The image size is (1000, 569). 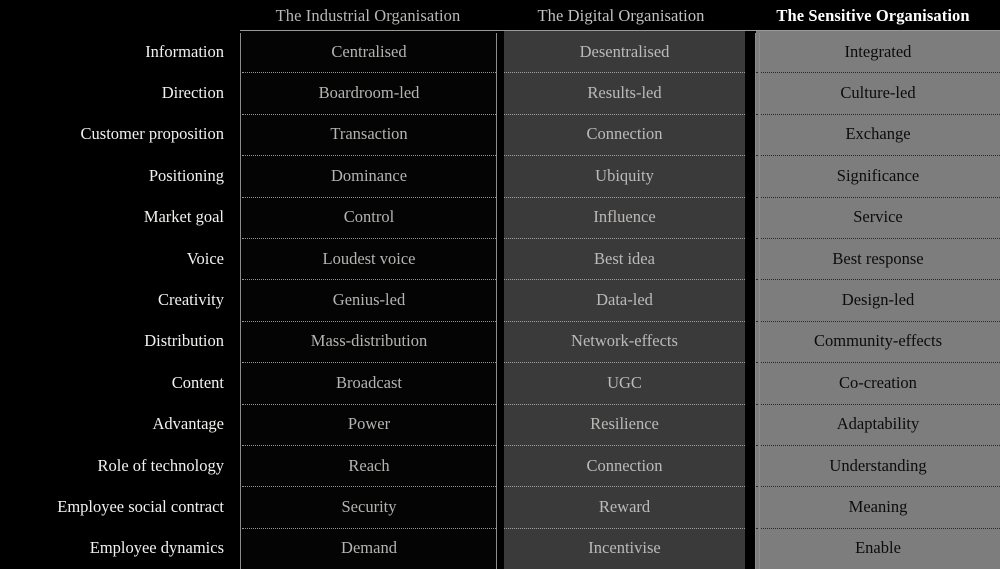 I want to click on row-label-information: Information, so click(x=120, y=52).